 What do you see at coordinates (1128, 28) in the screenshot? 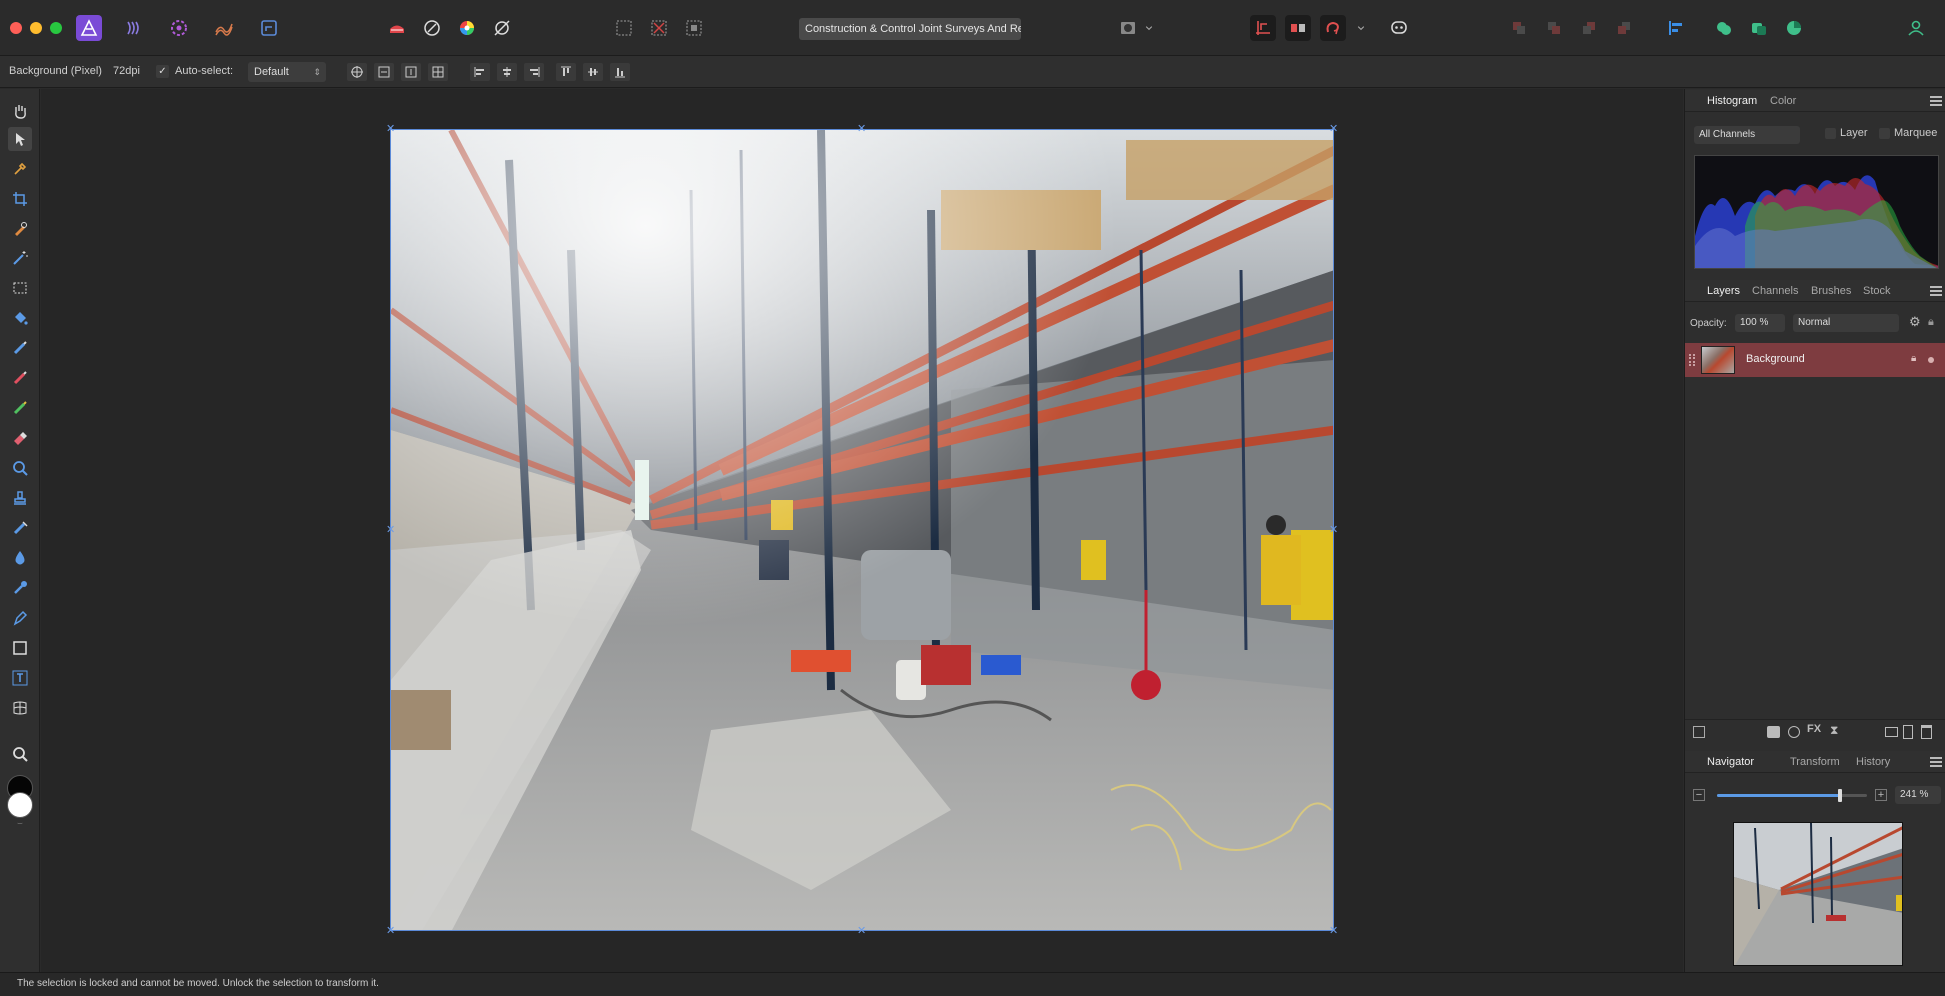
I see `quick-mask-button` at bounding box center [1128, 28].